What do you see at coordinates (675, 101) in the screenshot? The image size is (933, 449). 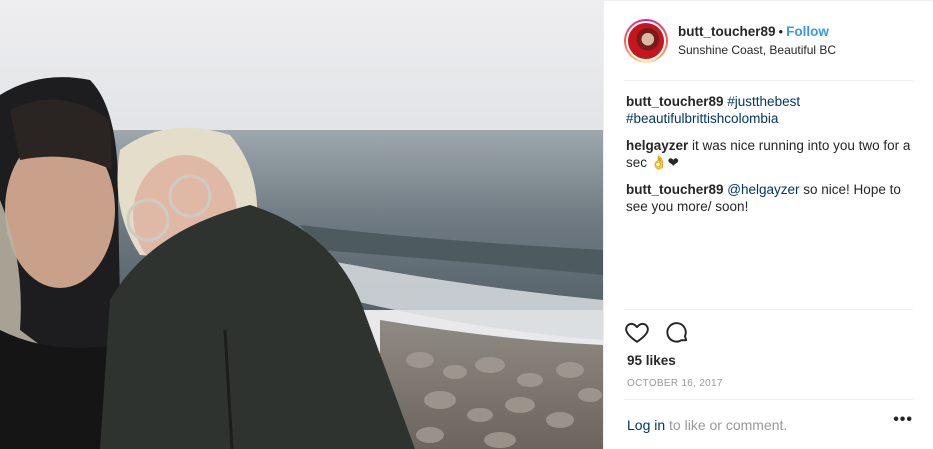 I see `caption-username: butt_toucher89` at bounding box center [675, 101].